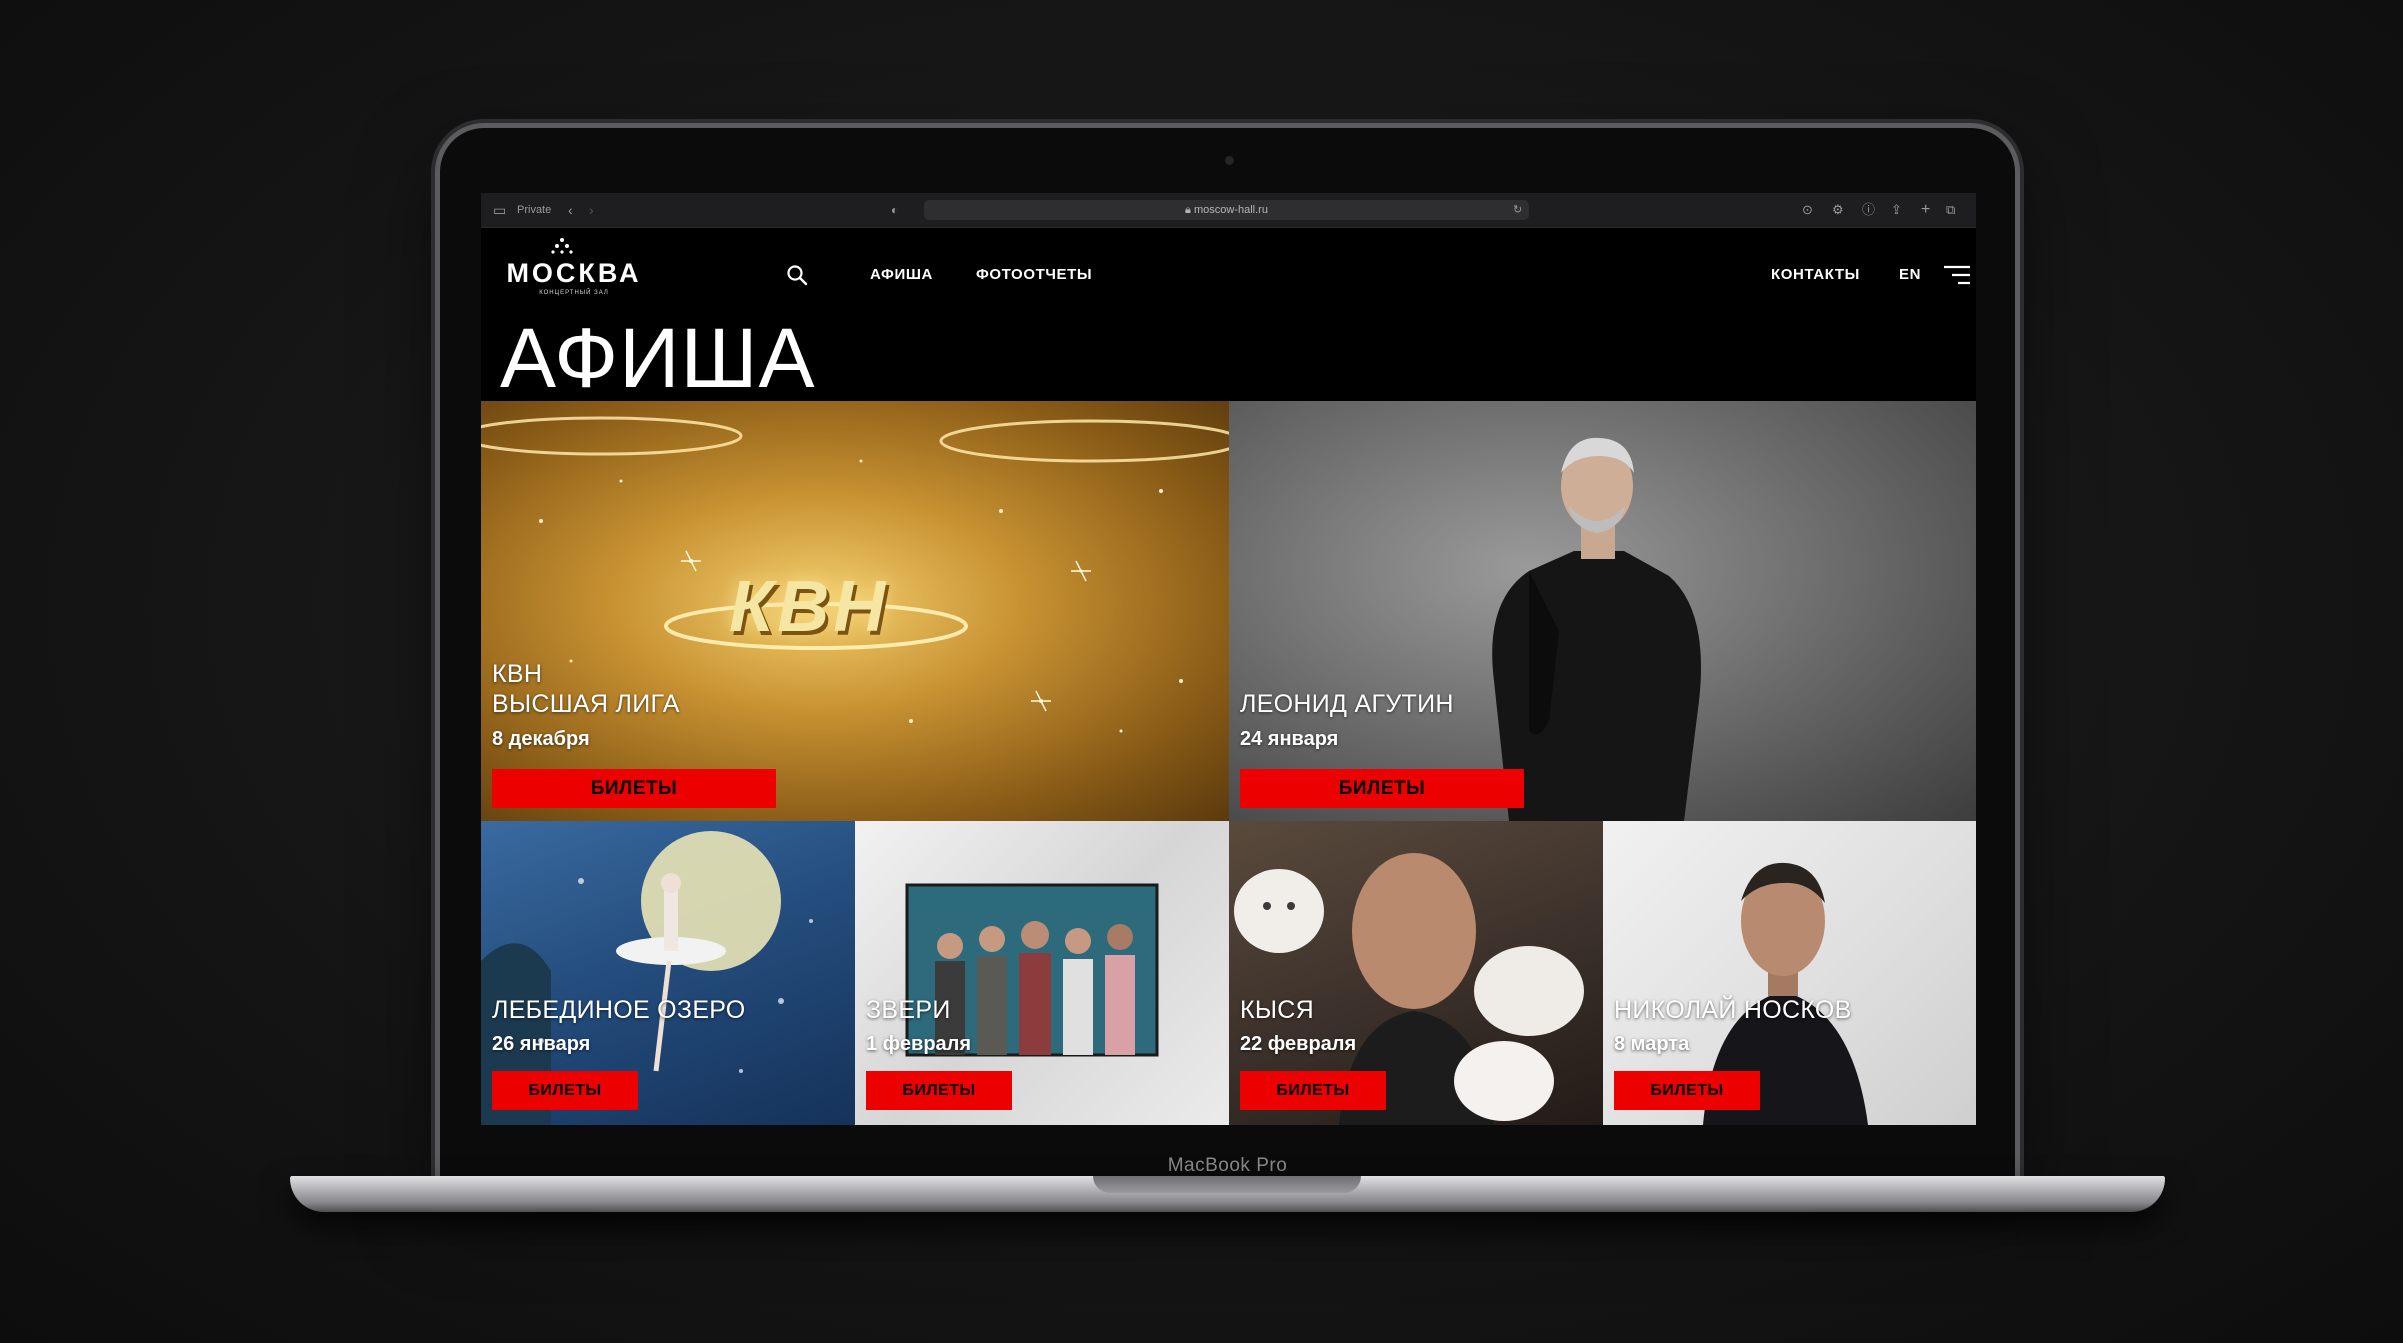 The height and width of the screenshot is (1343, 2403). Describe the element at coordinates (809, 607) in the screenshot. I see `kvn-logo-art: КВН` at that location.